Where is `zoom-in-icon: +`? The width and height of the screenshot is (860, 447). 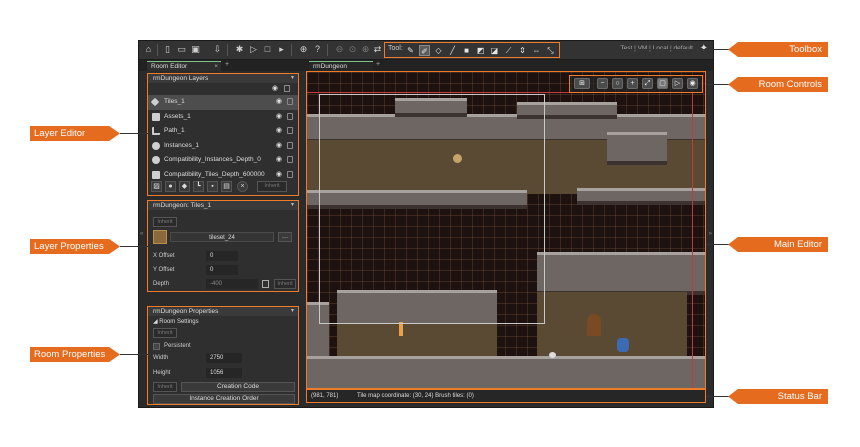
zoom-in-icon: + is located at coordinates (632, 83).